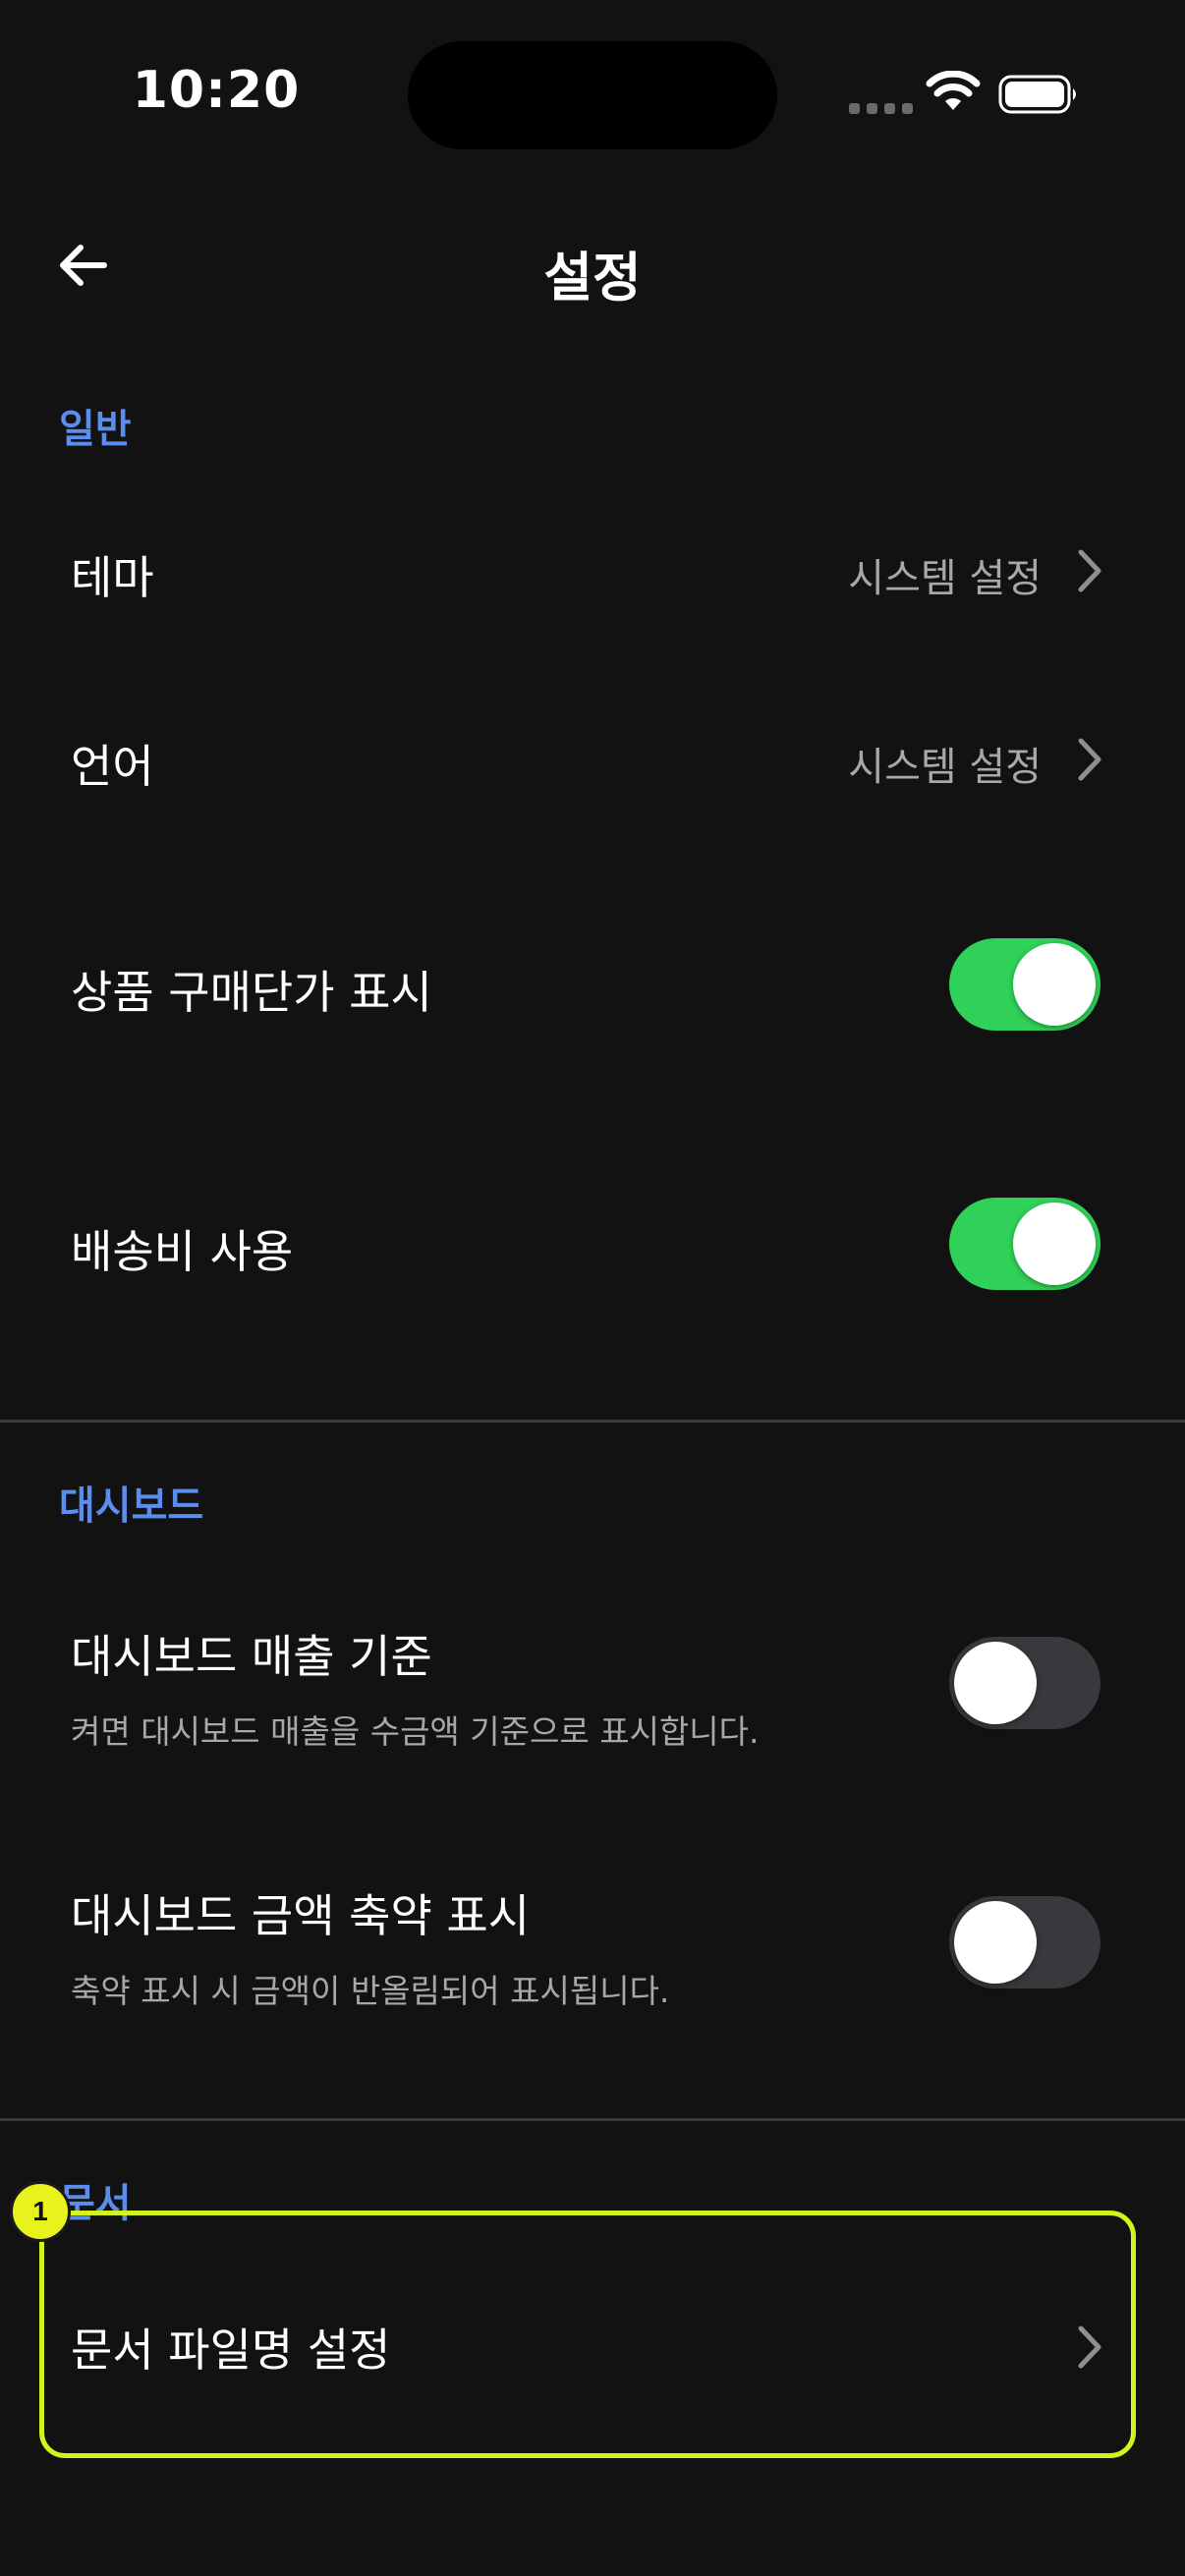 The width and height of the screenshot is (1185, 2576). I want to click on theme-value: 시스템 설정, so click(945, 578).